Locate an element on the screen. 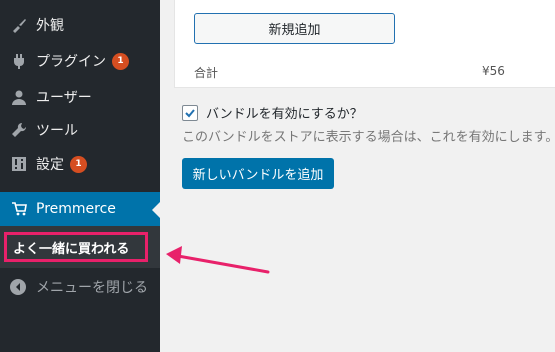  add-new-button: 新規追加 is located at coordinates (294, 28).